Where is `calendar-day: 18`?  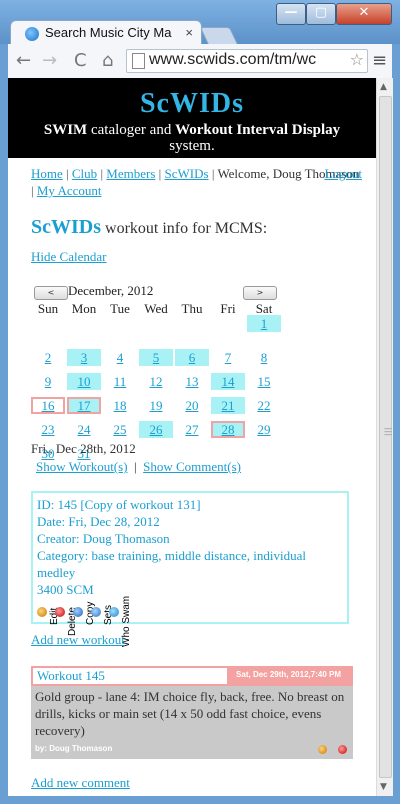
calendar-day: 18 is located at coordinates (120, 405).